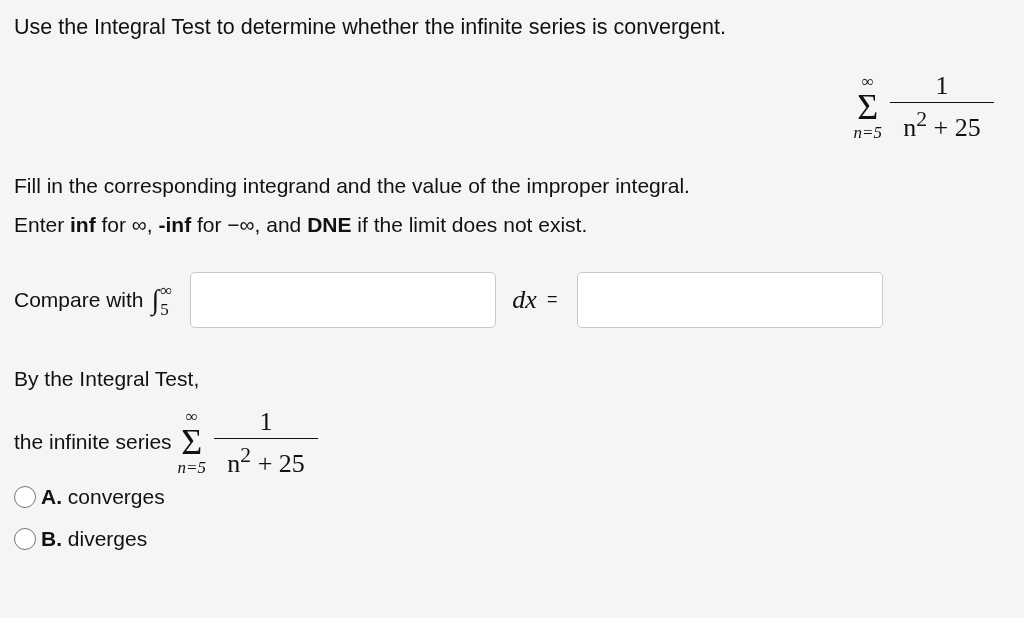 This screenshot has height=618, width=1024. What do you see at coordinates (524, 299) in the screenshot?
I see `differential: dx` at bounding box center [524, 299].